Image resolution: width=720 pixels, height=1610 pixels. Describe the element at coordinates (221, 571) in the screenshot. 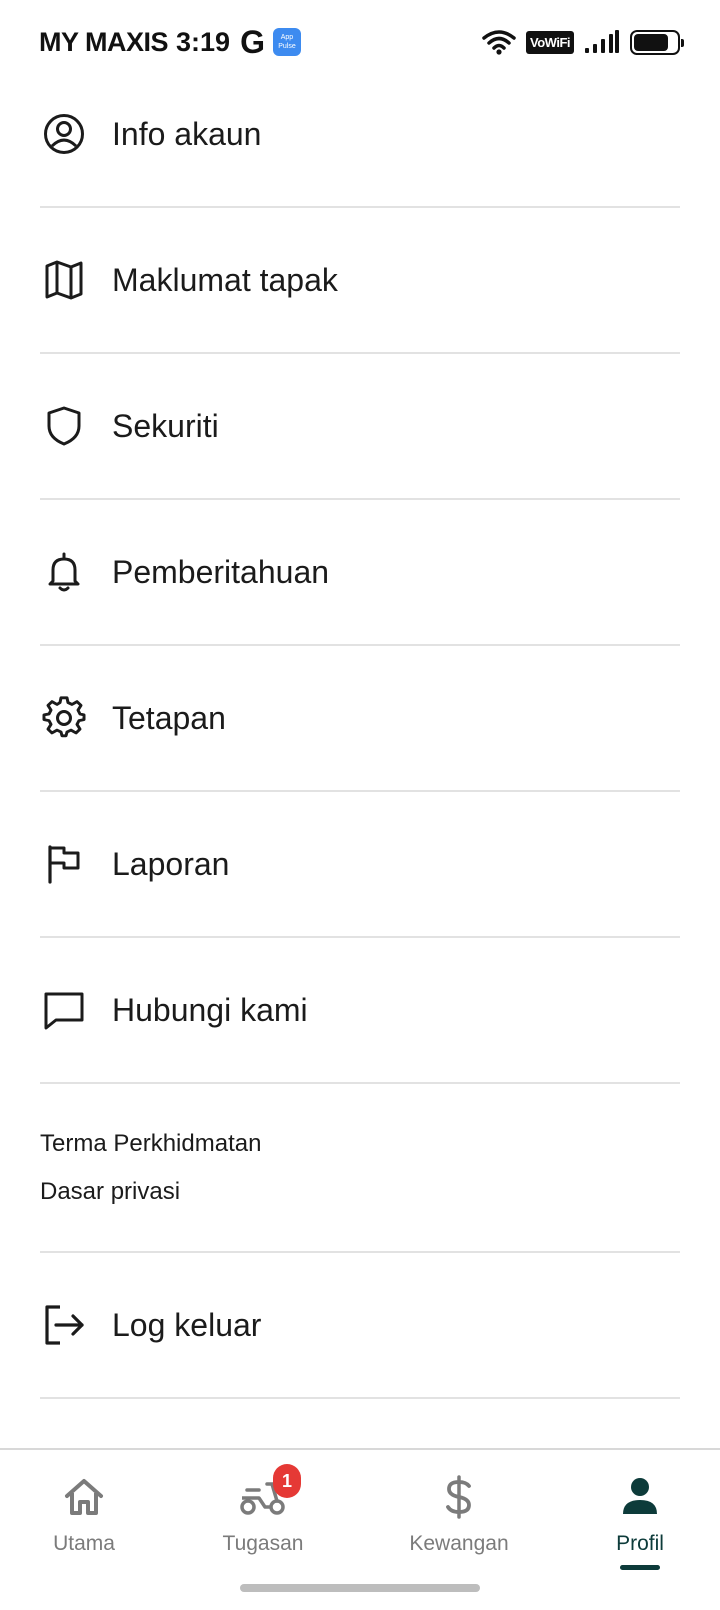

I see `menu-item-label: Pemberitahuan` at that location.